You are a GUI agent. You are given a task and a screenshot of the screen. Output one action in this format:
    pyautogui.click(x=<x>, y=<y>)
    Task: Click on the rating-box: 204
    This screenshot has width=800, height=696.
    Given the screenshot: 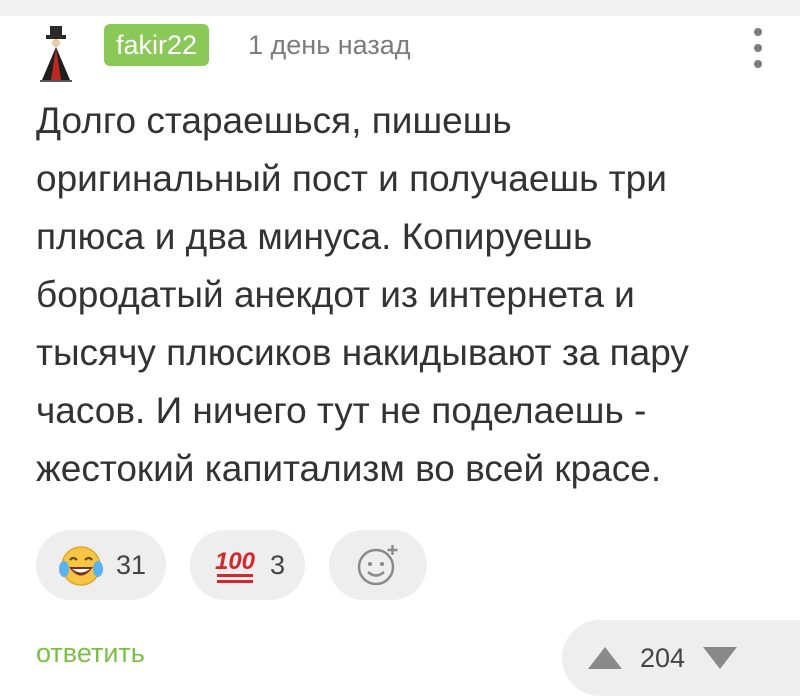 What is the action you would take?
    pyautogui.click(x=681, y=658)
    